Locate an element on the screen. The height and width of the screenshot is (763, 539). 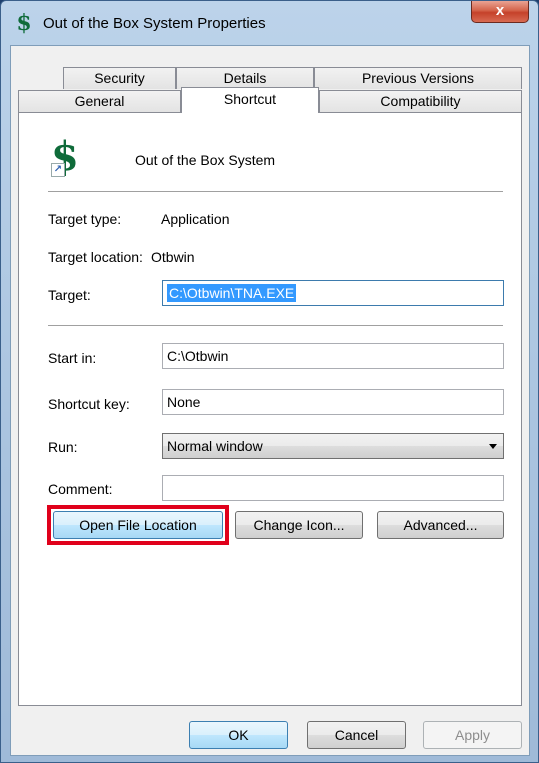
ok-button: OK is located at coordinates (238, 735).